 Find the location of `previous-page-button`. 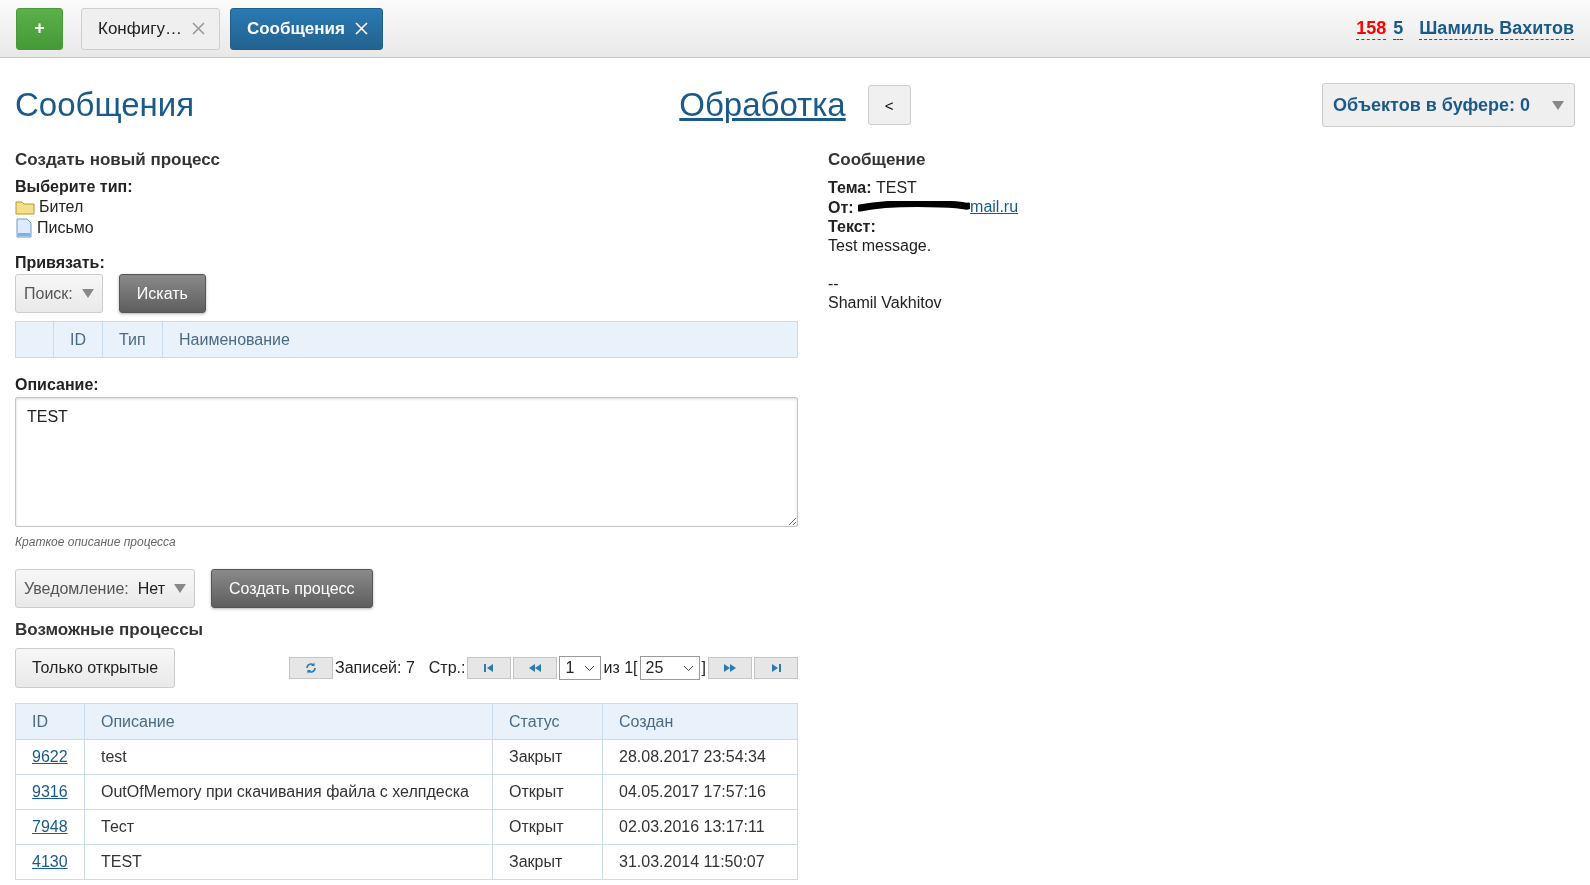

previous-page-button is located at coordinates (535, 668).